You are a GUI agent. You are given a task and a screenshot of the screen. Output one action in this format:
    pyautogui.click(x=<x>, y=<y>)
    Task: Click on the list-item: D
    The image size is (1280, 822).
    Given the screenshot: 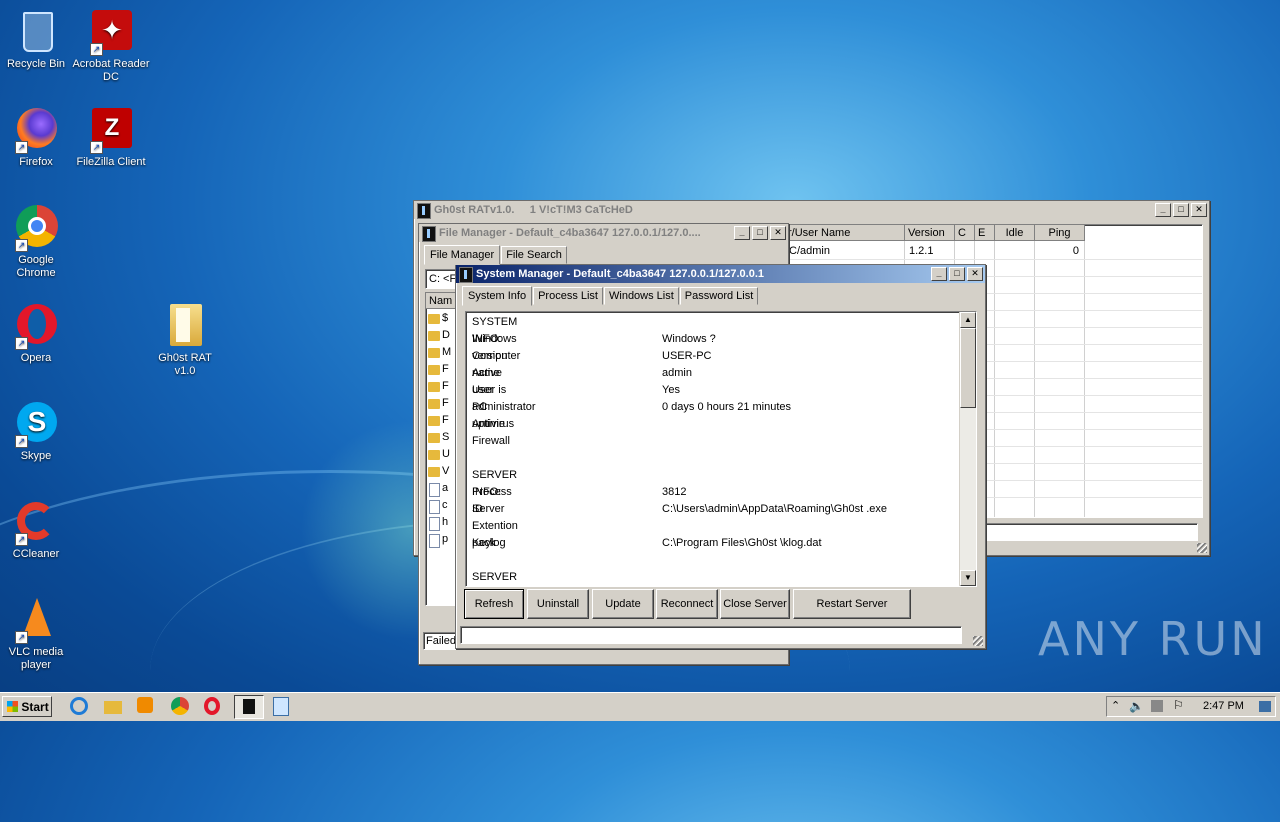 What is the action you would take?
    pyautogui.click(x=443, y=336)
    